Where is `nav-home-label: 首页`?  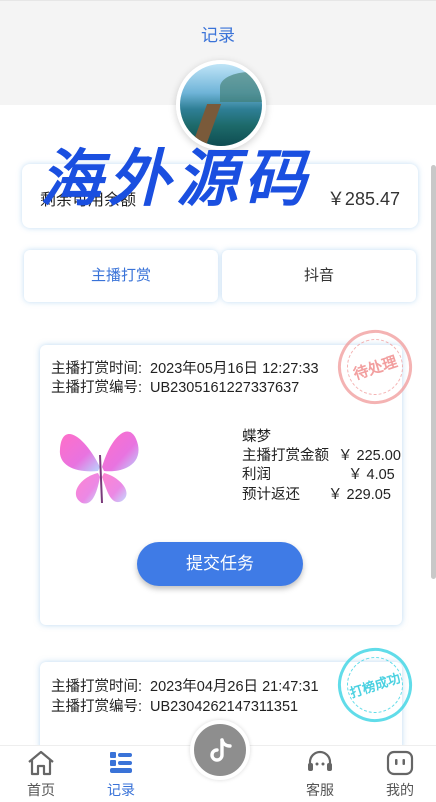 nav-home-label: 首页 is located at coordinates (41, 790).